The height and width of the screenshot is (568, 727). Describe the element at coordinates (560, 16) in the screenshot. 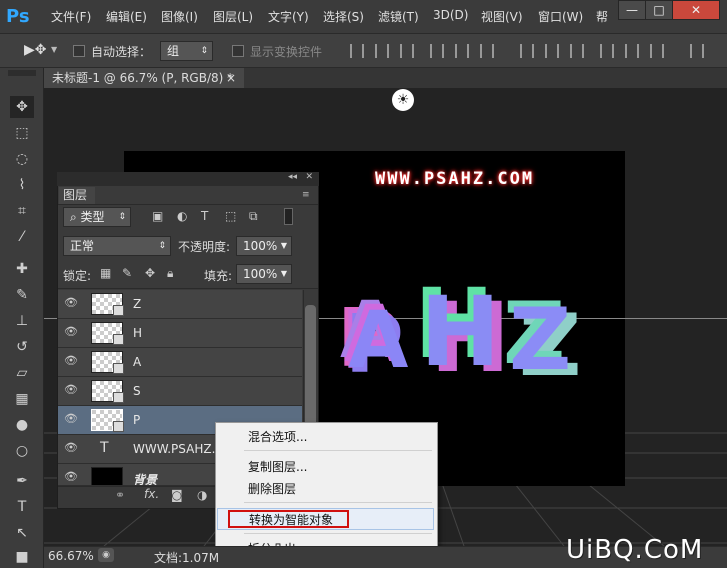

I see `menu-window: 窗口(W)` at that location.